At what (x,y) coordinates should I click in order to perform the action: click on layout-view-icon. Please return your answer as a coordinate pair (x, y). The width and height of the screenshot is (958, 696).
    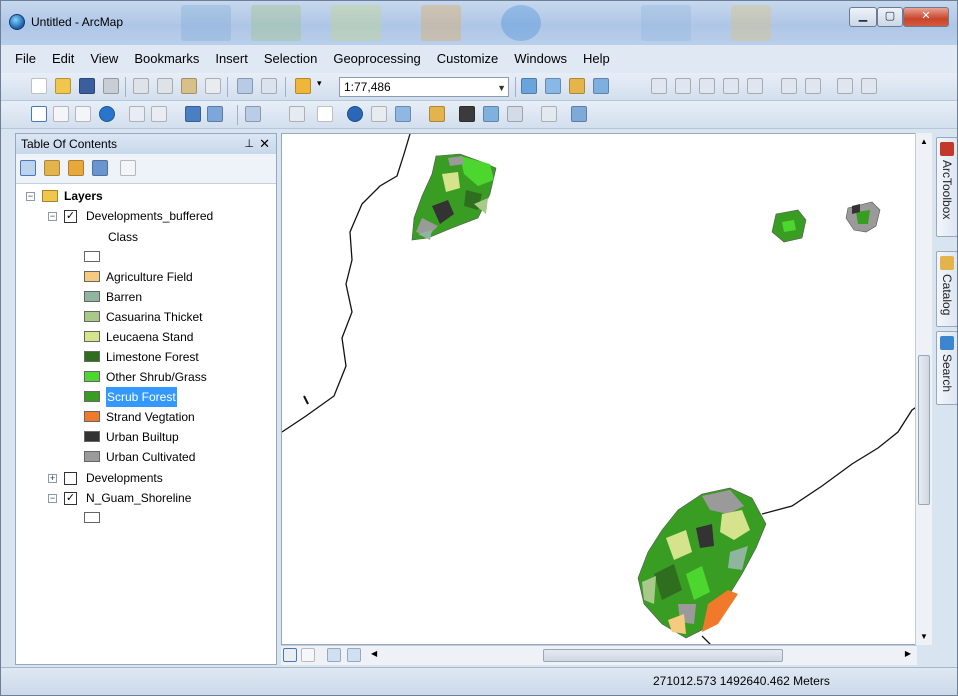
    Looking at the image, I should click on (308, 655).